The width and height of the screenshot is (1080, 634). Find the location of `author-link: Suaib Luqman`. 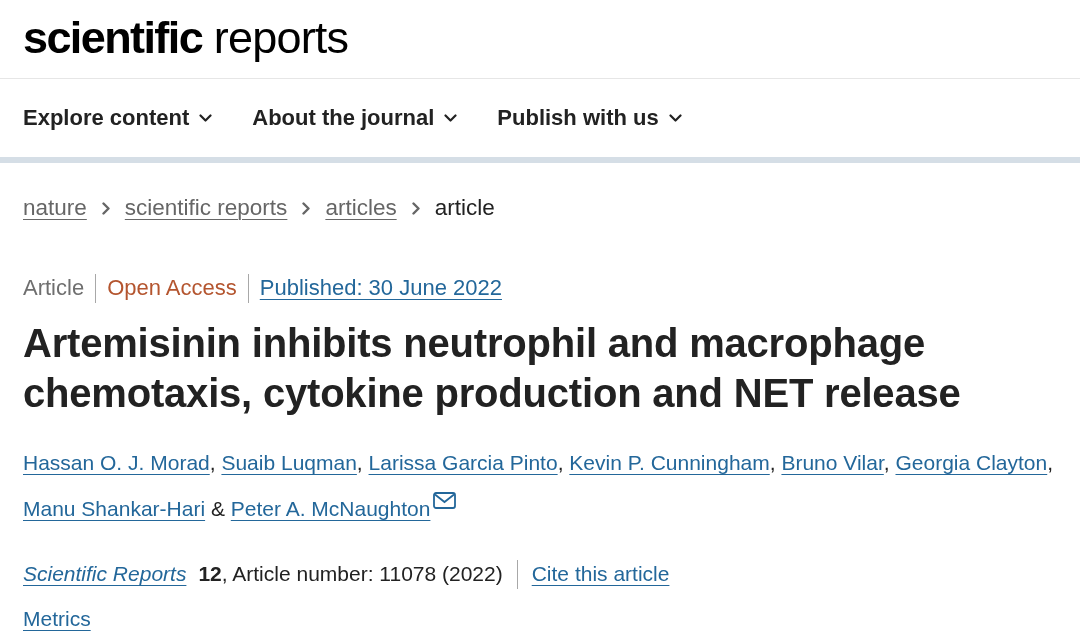

author-link: Suaib Luqman is located at coordinates (289, 462).